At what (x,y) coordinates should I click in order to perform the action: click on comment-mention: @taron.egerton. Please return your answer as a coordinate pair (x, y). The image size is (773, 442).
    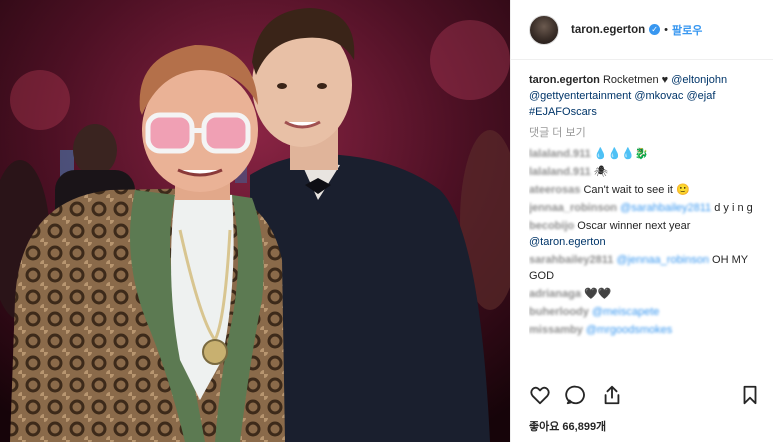
    Looking at the image, I should click on (567, 242).